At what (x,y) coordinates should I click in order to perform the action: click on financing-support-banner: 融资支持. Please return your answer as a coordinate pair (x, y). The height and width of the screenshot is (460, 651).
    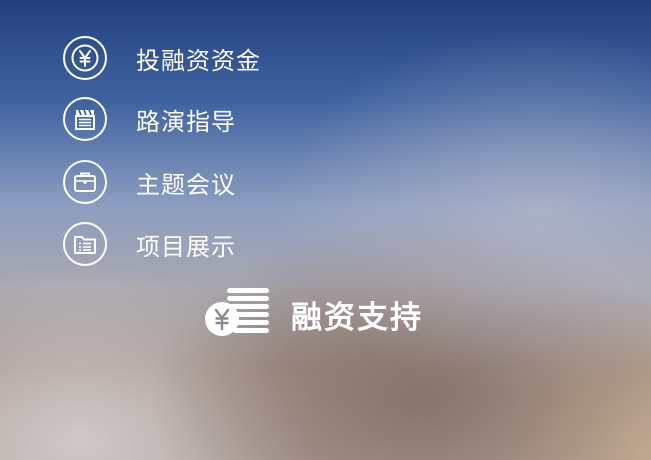
    Looking at the image, I should click on (325, 314).